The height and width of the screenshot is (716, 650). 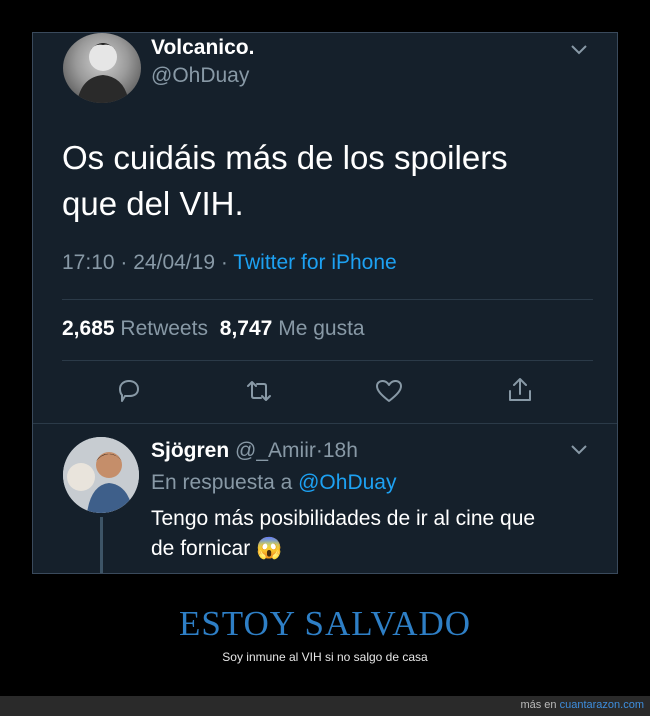 What do you see at coordinates (174, 262) in the screenshot?
I see `tweet-date: 24/04/19` at bounding box center [174, 262].